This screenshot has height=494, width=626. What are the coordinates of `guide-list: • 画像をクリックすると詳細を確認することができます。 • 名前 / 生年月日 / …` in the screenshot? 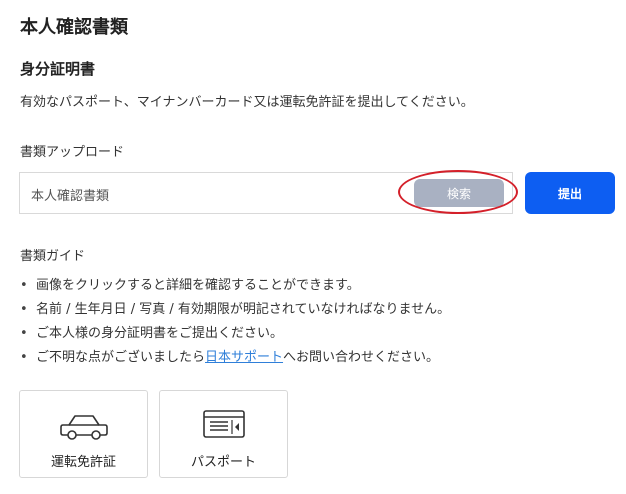 It's located at (235, 324).